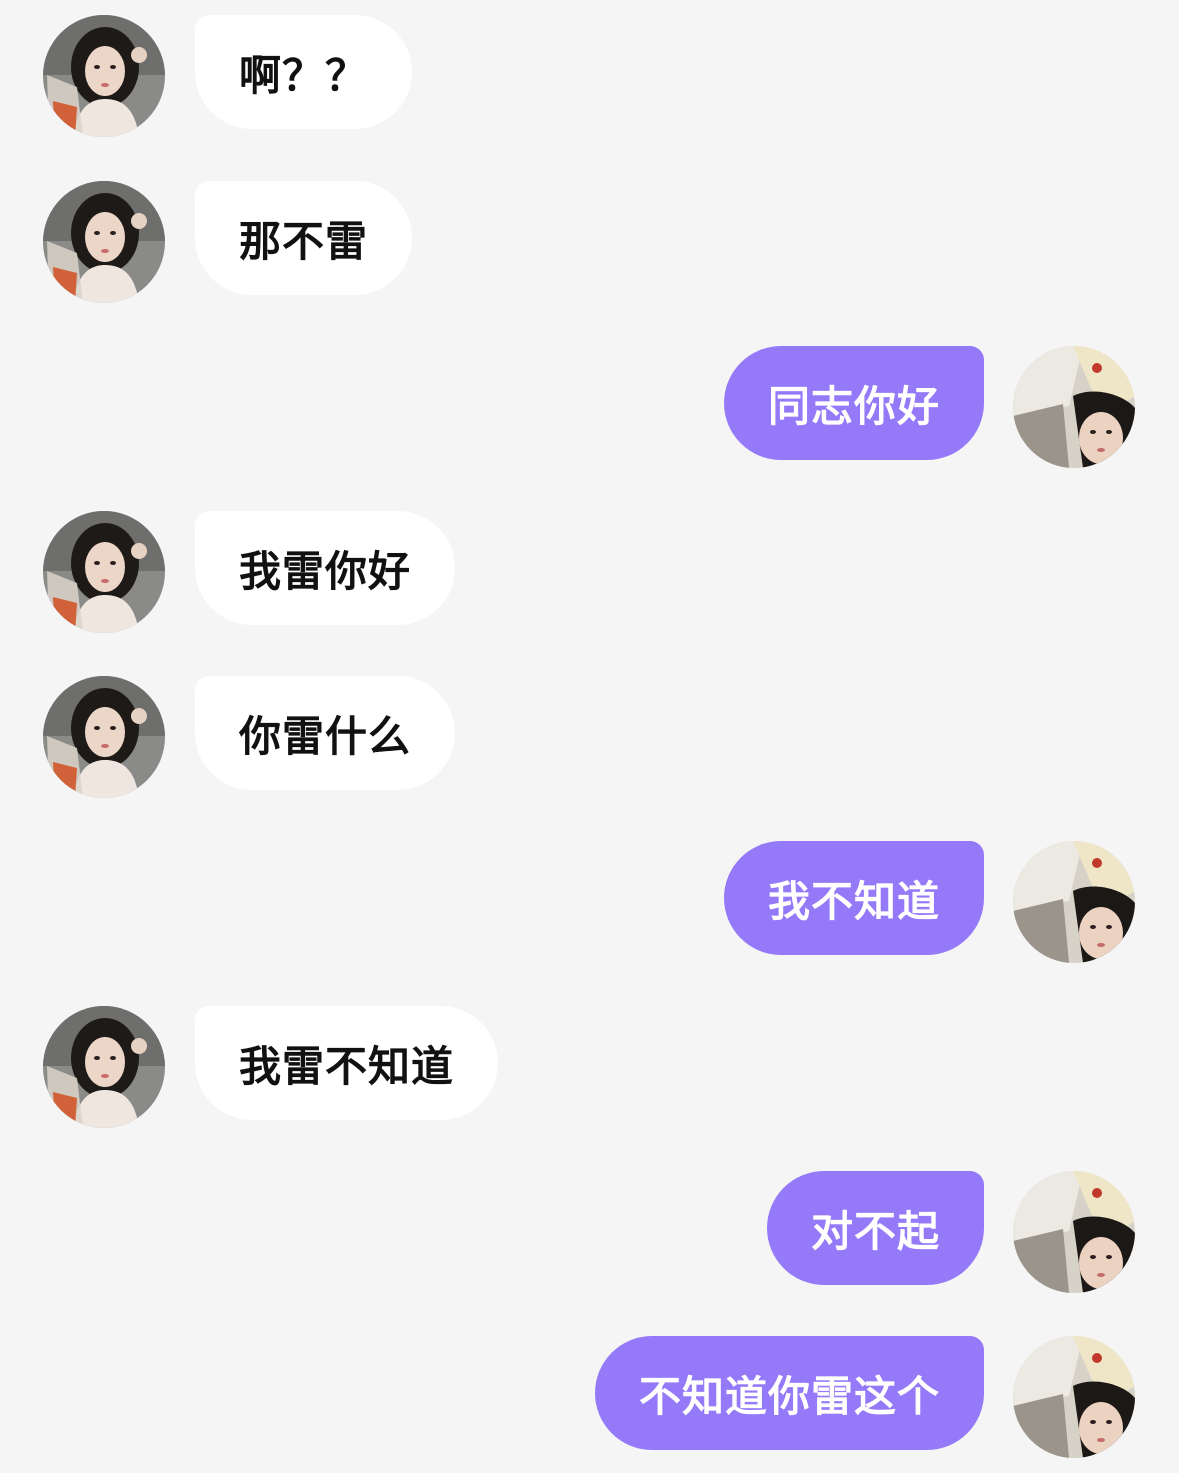 The height and width of the screenshot is (1473, 1179). Describe the element at coordinates (853, 403) in the screenshot. I see `message-bubble-outgoing: 同志你好` at that location.